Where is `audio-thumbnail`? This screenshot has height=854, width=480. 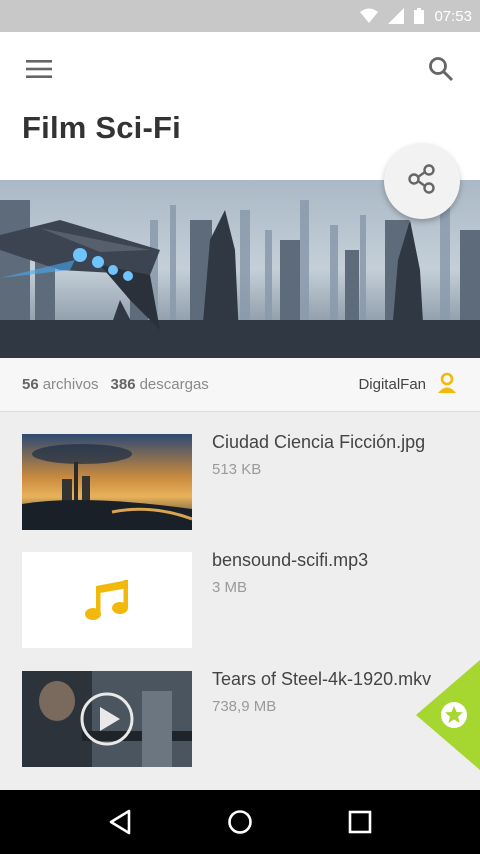 audio-thumbnail is located at coordinates (107, 600).